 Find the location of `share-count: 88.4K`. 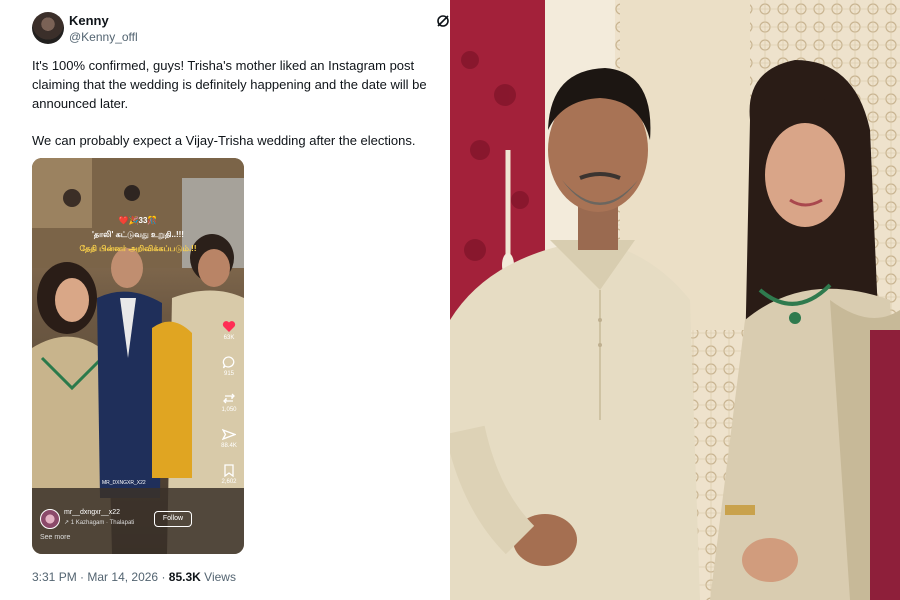

share-count: 88.4K is located at coordinates (229, 446).